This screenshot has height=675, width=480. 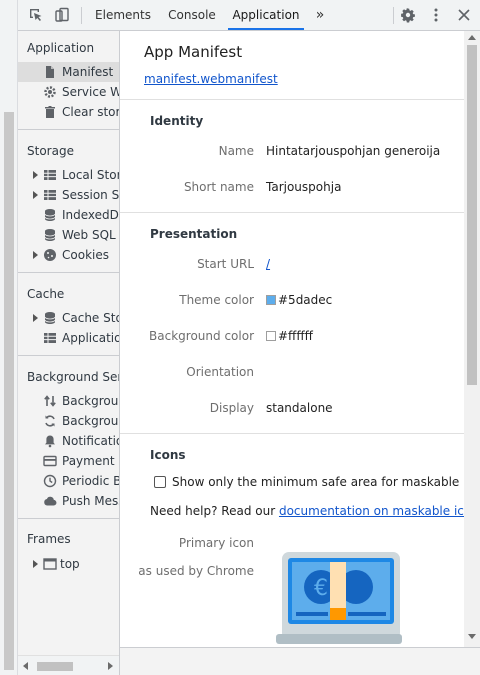 I want to click on sidebar-item-push-messaging: Push Messaging, so click(x=68, y=501).